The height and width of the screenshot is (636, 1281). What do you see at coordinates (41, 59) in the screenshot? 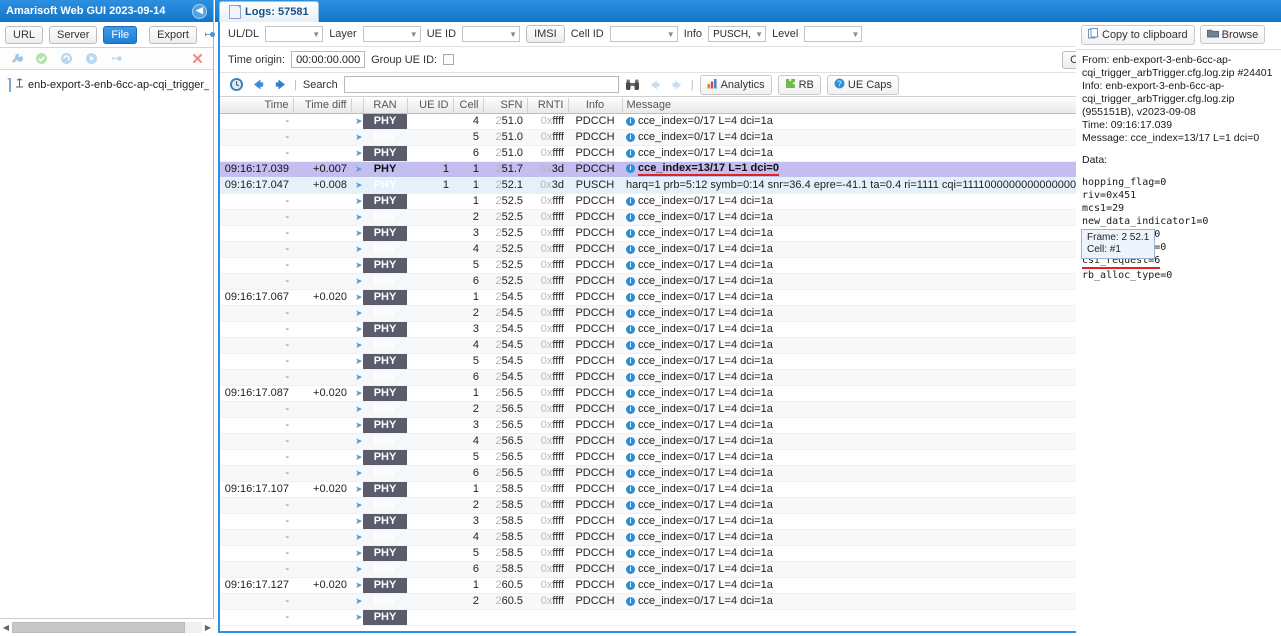
I see `check-circle-icon` at bounding box center [41, 59].